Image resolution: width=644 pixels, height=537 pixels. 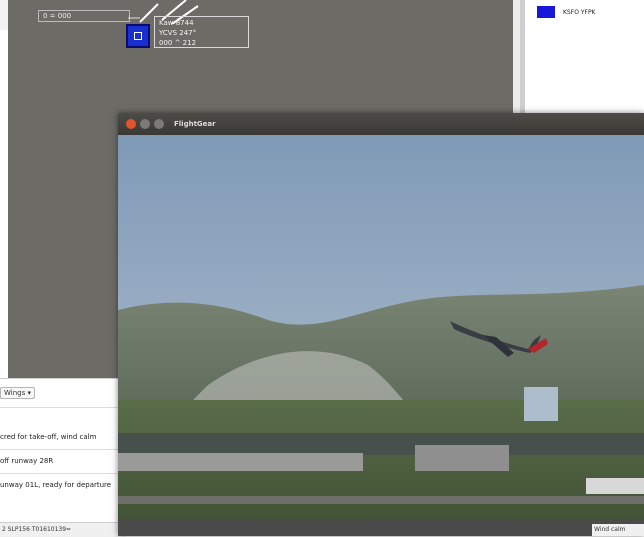 I want to click on terminal-building, so click(x=462, y=458).